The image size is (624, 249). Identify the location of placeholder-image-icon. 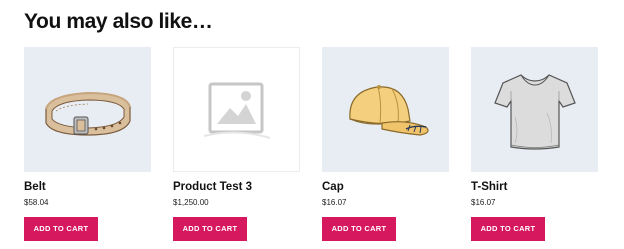
(237, 110).